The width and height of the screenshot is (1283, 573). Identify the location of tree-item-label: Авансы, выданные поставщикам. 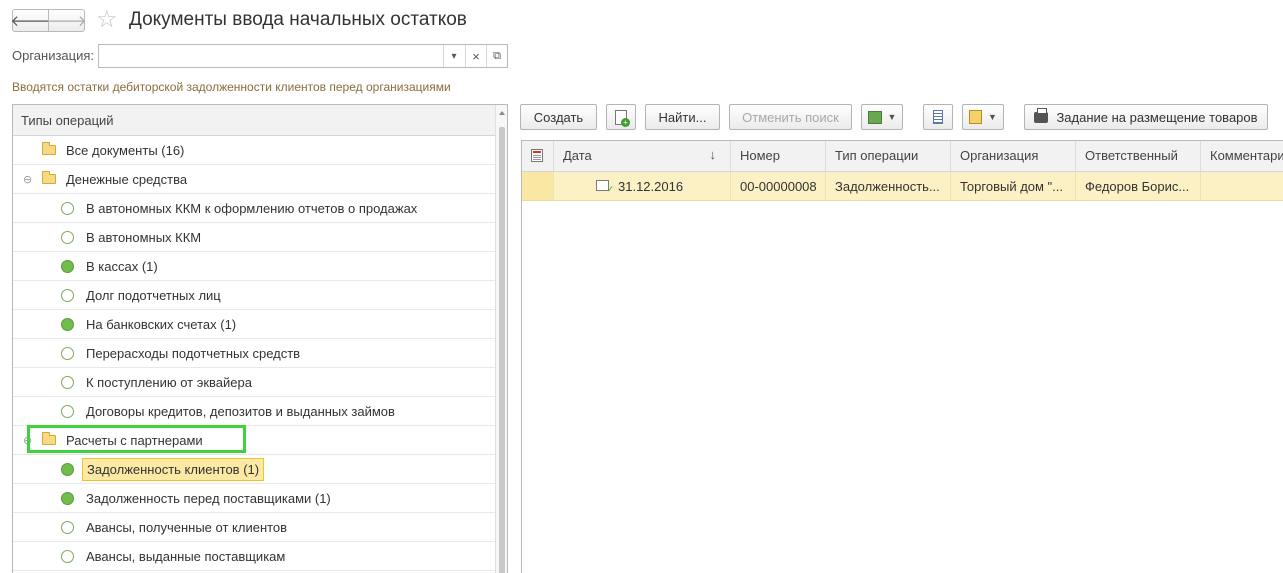
(186, 556).